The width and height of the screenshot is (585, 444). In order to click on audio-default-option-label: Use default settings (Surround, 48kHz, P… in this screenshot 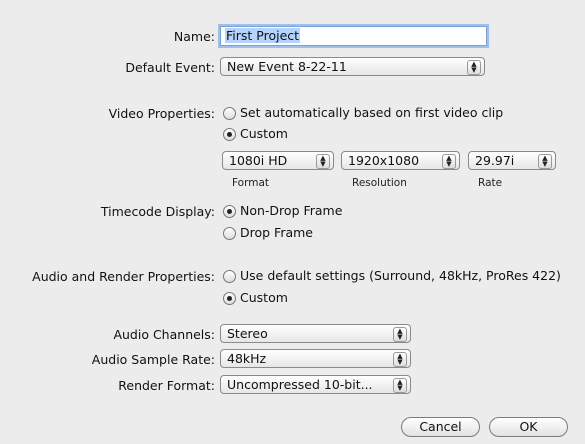, I will do `click(400, 275)`.